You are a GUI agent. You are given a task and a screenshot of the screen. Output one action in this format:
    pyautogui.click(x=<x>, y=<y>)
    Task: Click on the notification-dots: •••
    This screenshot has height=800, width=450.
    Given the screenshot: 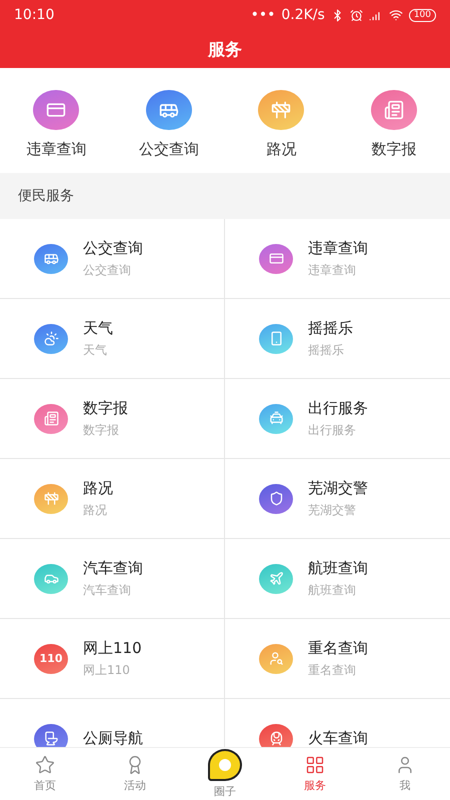 What is the action you would take?
    pyautogui.click(x=263, y=15)
    